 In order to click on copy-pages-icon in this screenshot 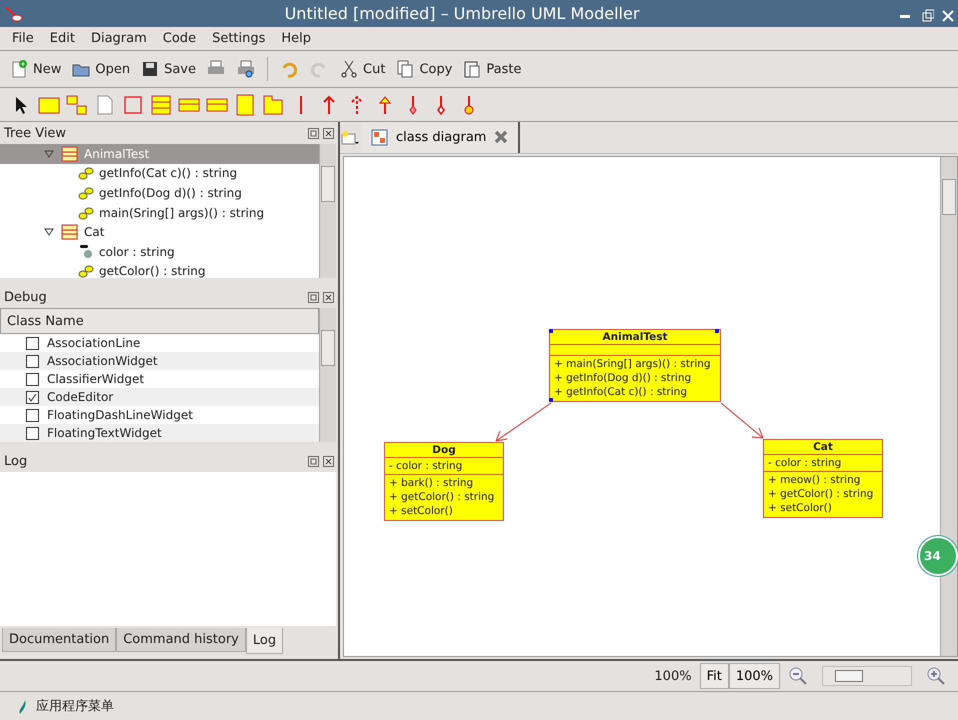, I will do `click(405, 69)`.